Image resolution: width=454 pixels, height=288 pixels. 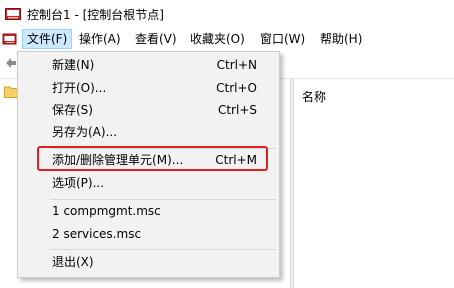 I want to click on menu-item-shortcut: Ctrl+S, so click(x=237, y=110).